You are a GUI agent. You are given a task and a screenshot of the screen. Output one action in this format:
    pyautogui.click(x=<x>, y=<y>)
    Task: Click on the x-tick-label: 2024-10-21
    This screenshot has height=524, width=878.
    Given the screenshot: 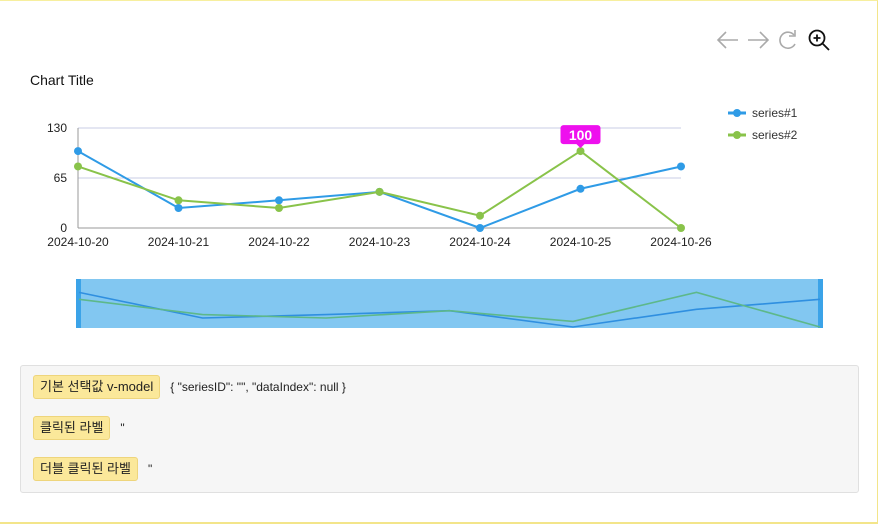 What is the action you would take?
    pyautogui.click(x=179, y=242)
    